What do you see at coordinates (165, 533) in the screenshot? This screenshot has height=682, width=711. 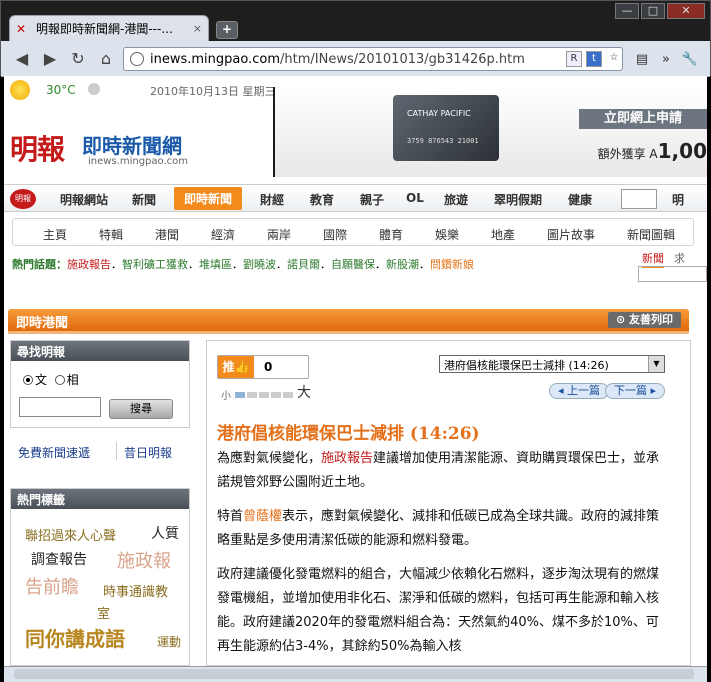 I see `tag-link: 人質` at bounding box center [165, 533].